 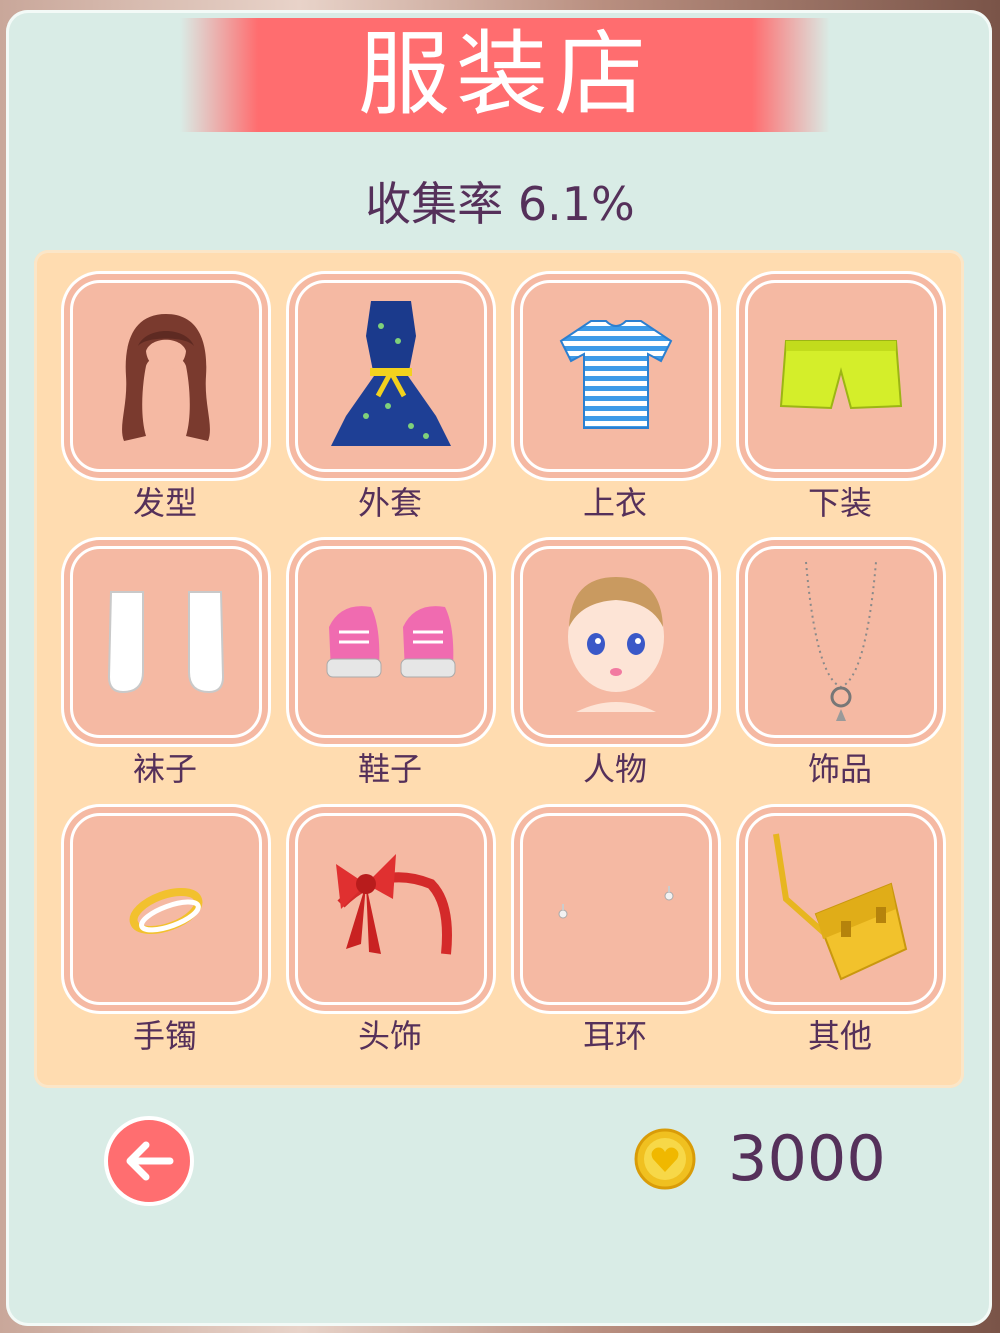 I want to click on arrow-left-icon, so click(x=150, y=1161).